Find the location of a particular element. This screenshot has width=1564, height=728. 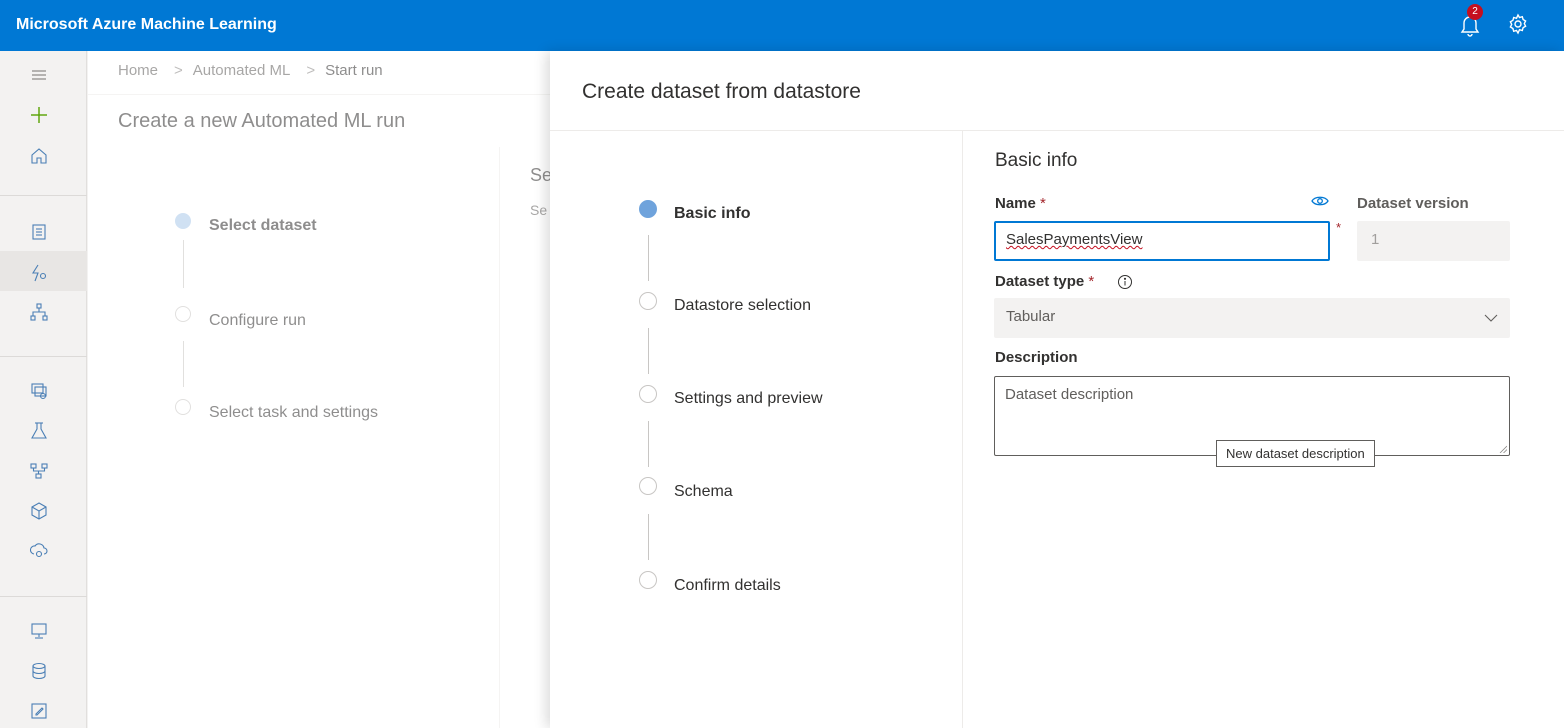

models-icon is located at coordinates (39, 511).